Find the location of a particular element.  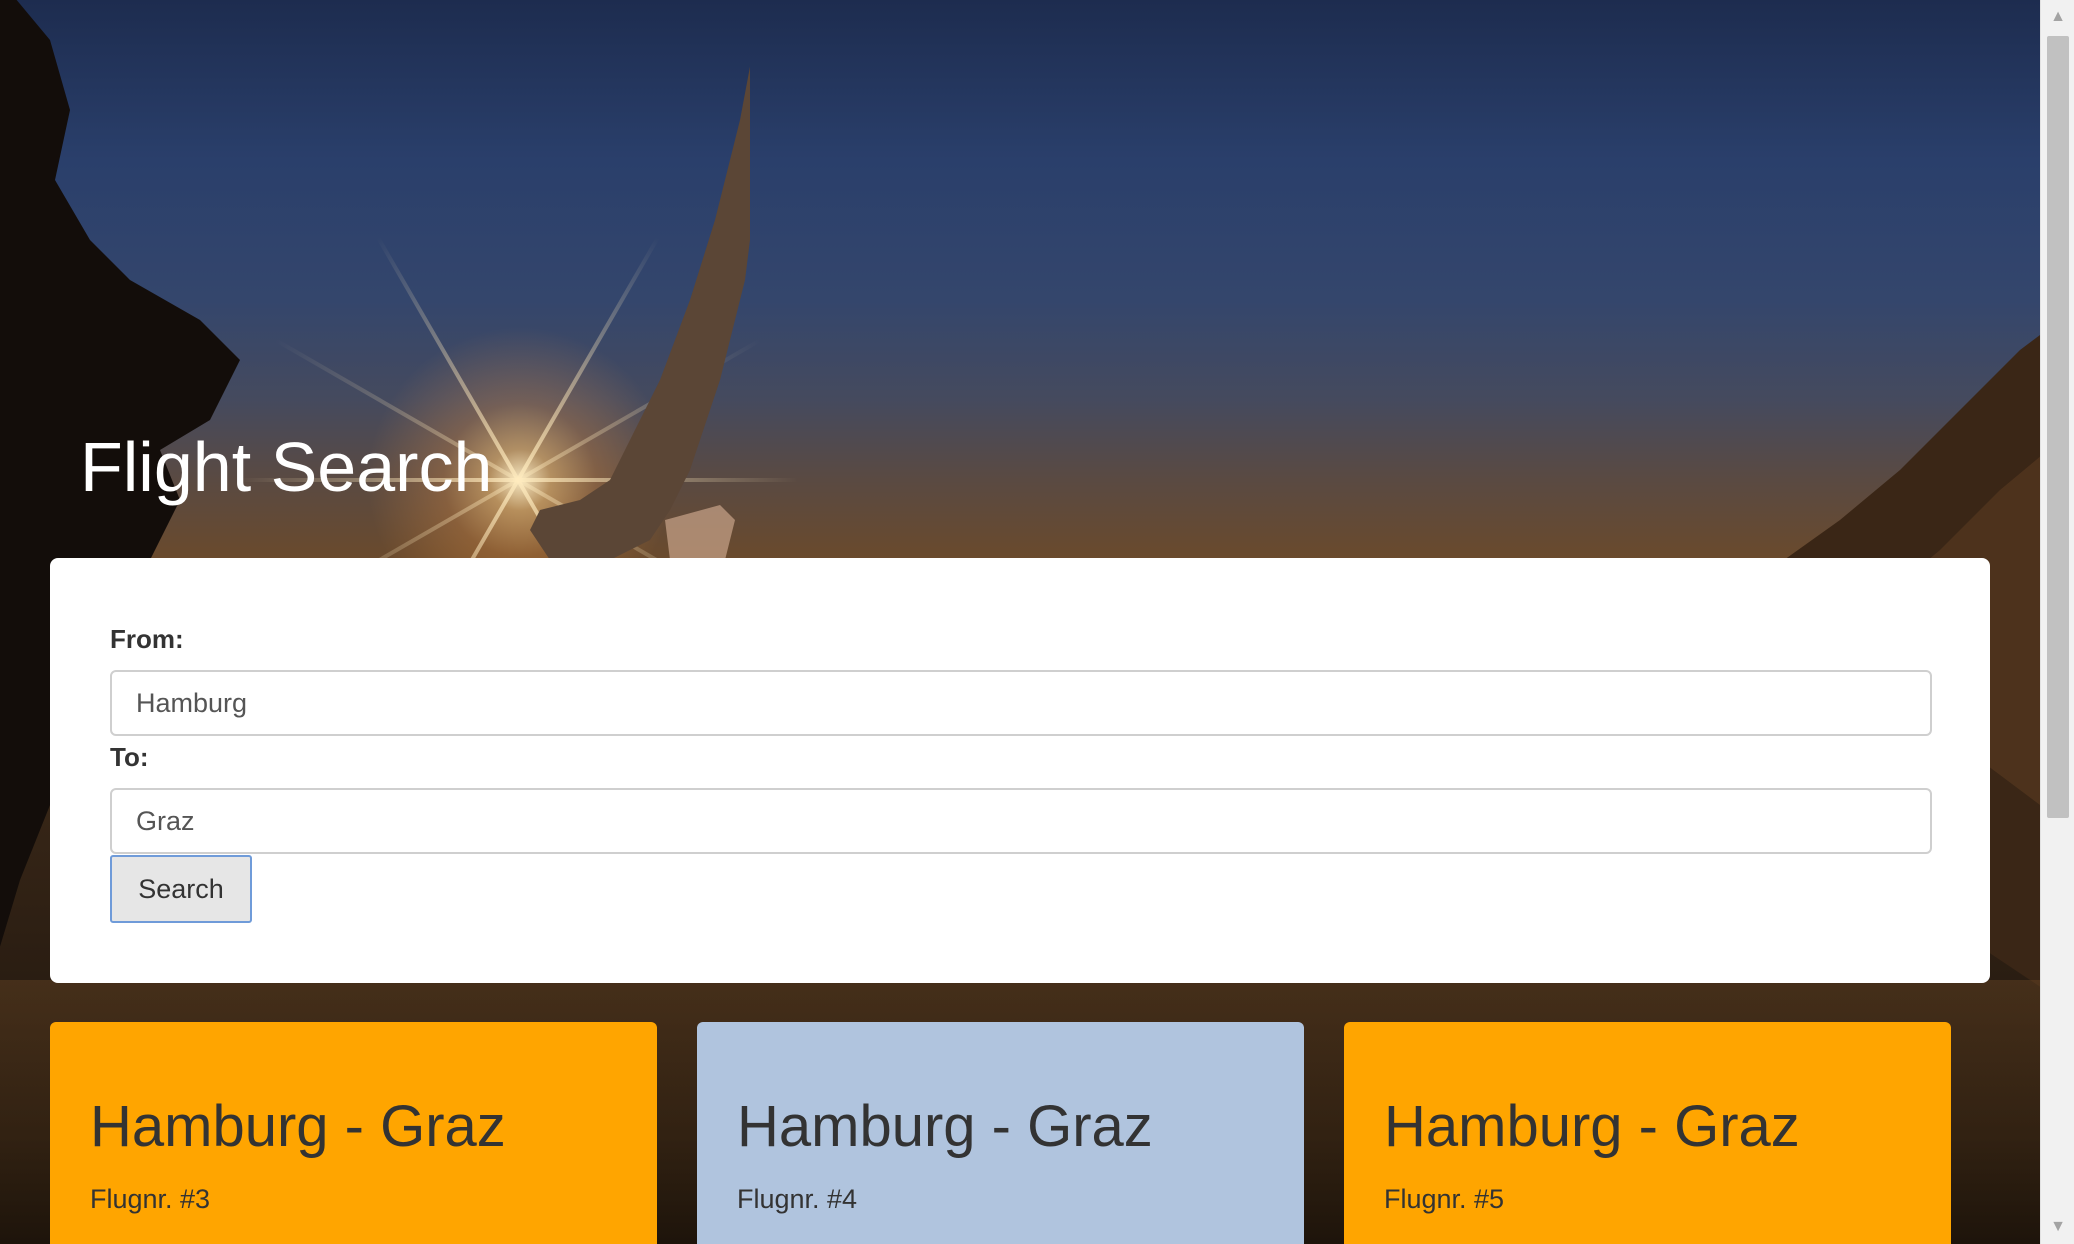

from-label: From: is located at coordinates (147, 639).